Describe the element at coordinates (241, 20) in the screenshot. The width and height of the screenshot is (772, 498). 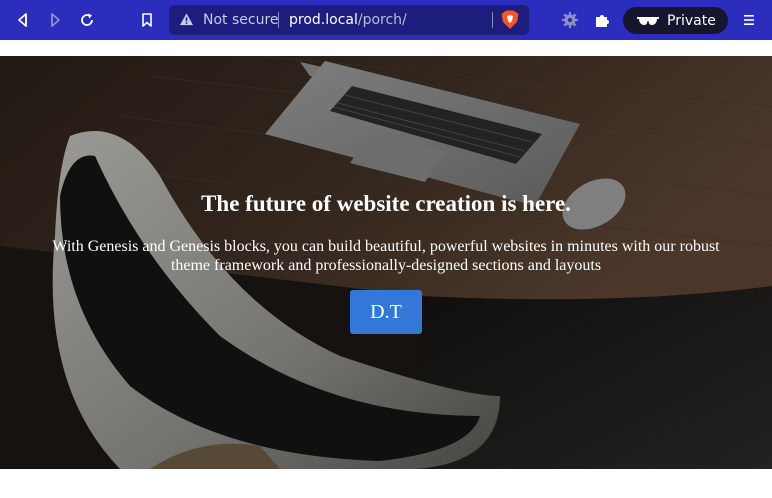
I see `security-status-label: Not secure` at that location.